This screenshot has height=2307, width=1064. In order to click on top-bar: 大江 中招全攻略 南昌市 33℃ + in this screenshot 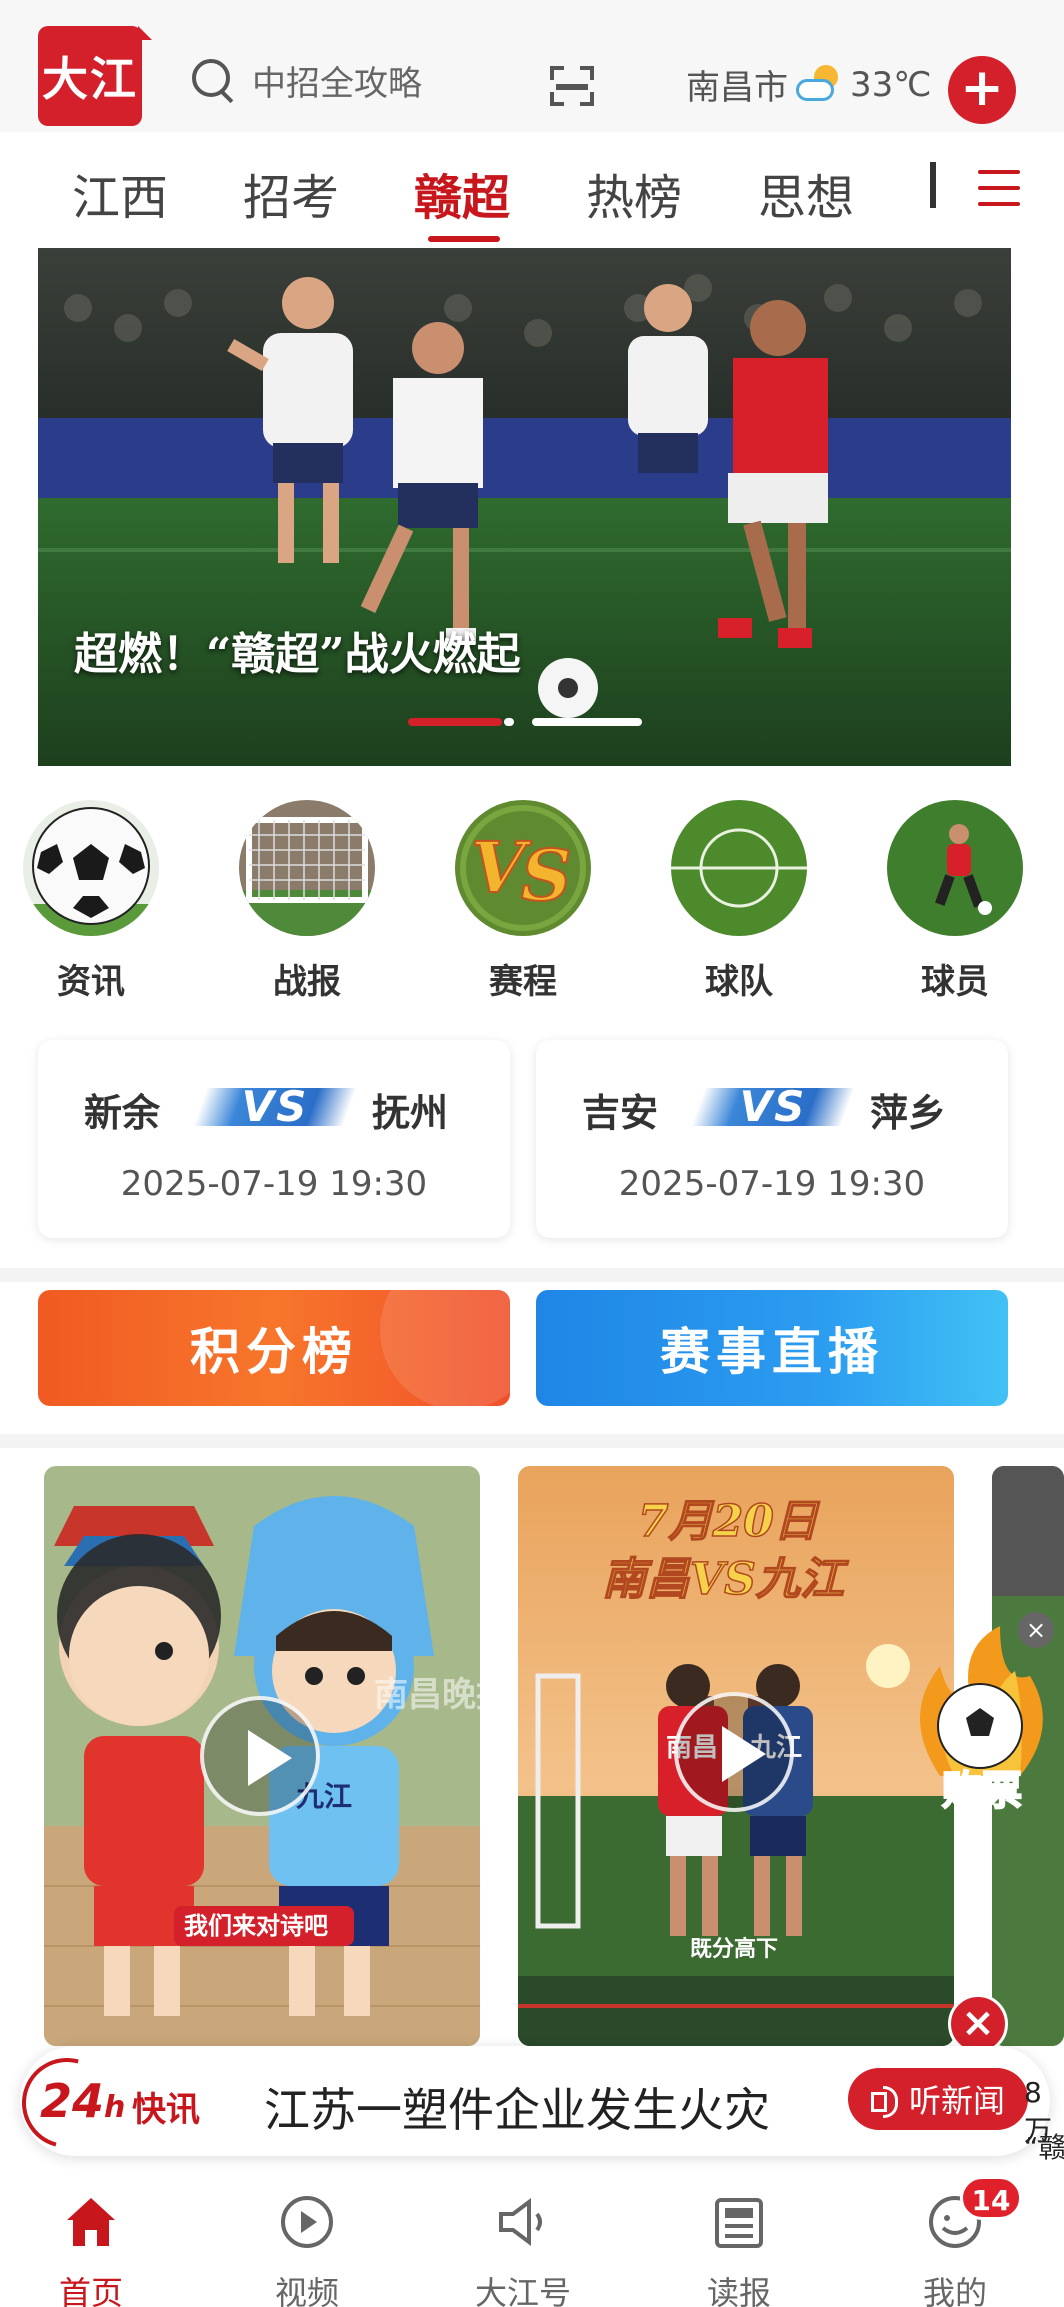, I will do `click(532, 66)`.